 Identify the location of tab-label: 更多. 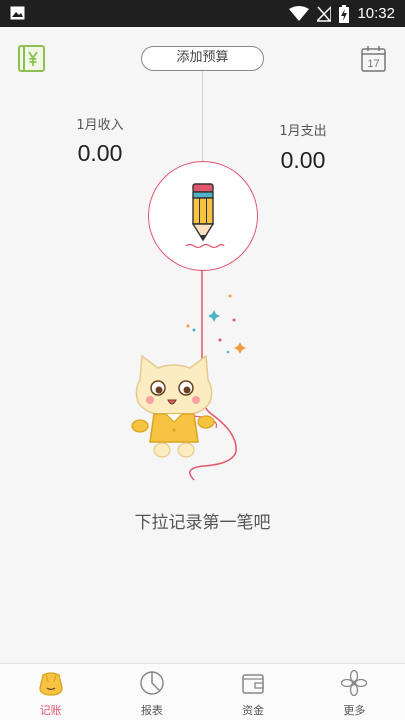
(354, 710).